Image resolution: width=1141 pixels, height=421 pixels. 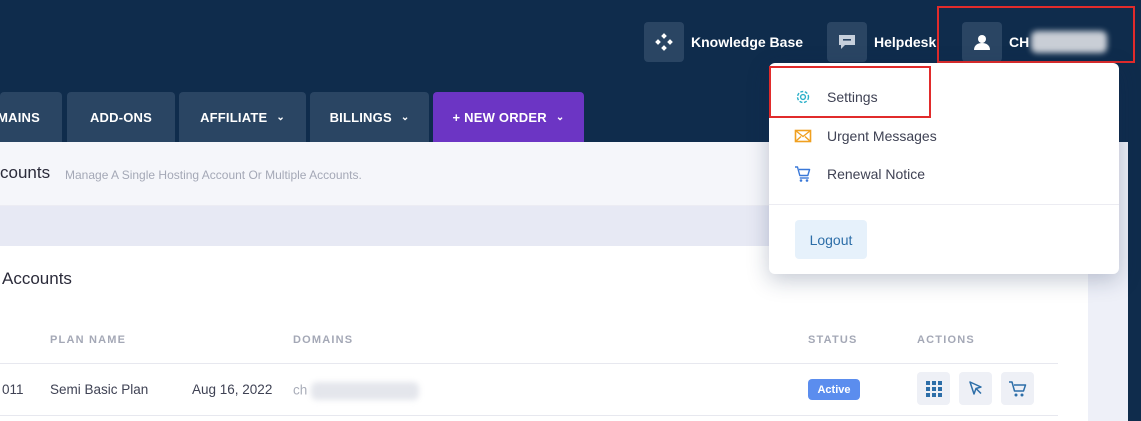 I want to click on login-button, so click(x=975, y=388).